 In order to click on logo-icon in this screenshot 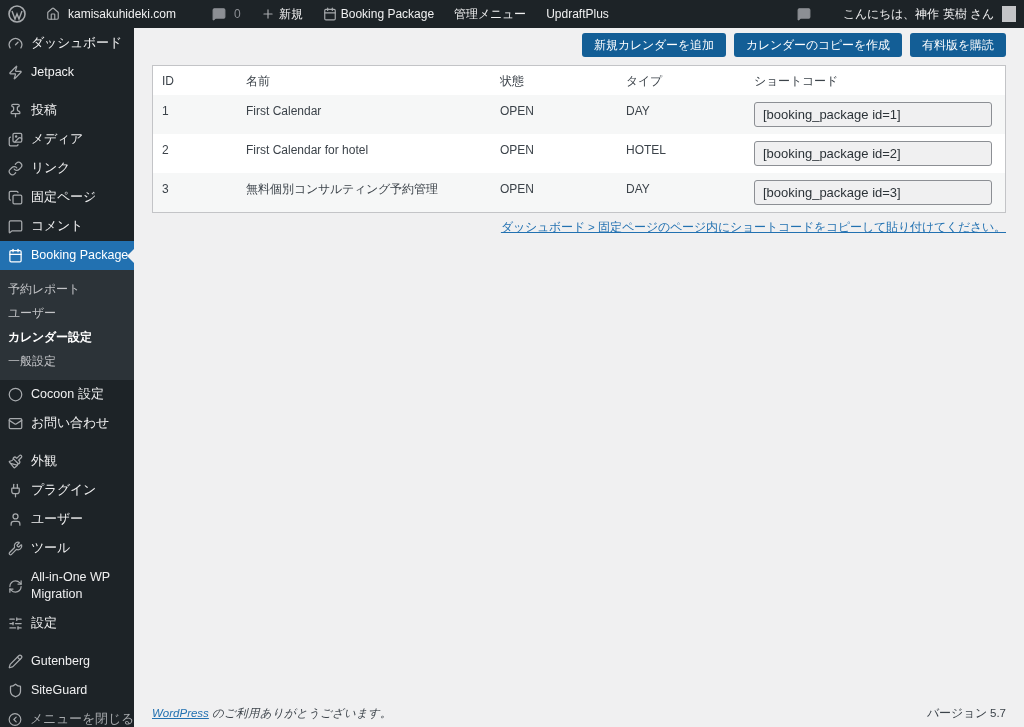, I will do `click(17, 14)`.